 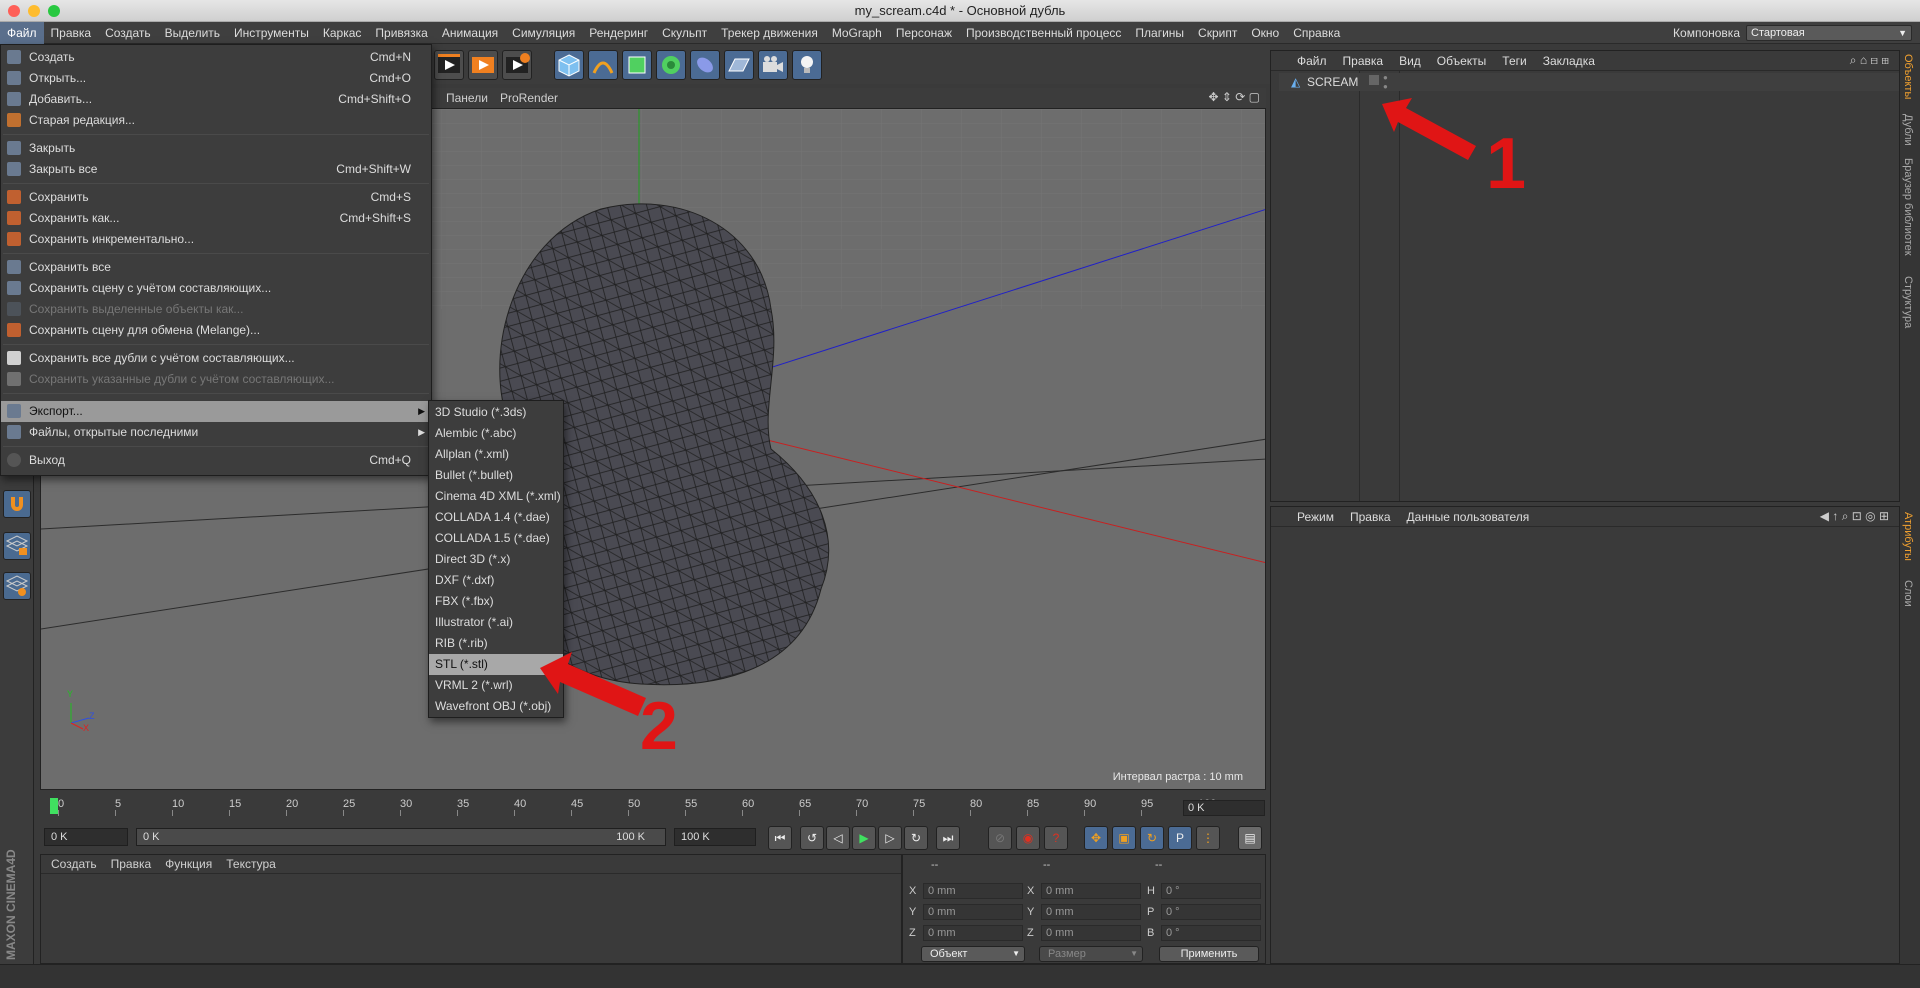 What do you see at coordinates (1385, 82) in the screenshot?
I see `visibility-dots-icon: ● ●` at bounding box center [1385, 82].